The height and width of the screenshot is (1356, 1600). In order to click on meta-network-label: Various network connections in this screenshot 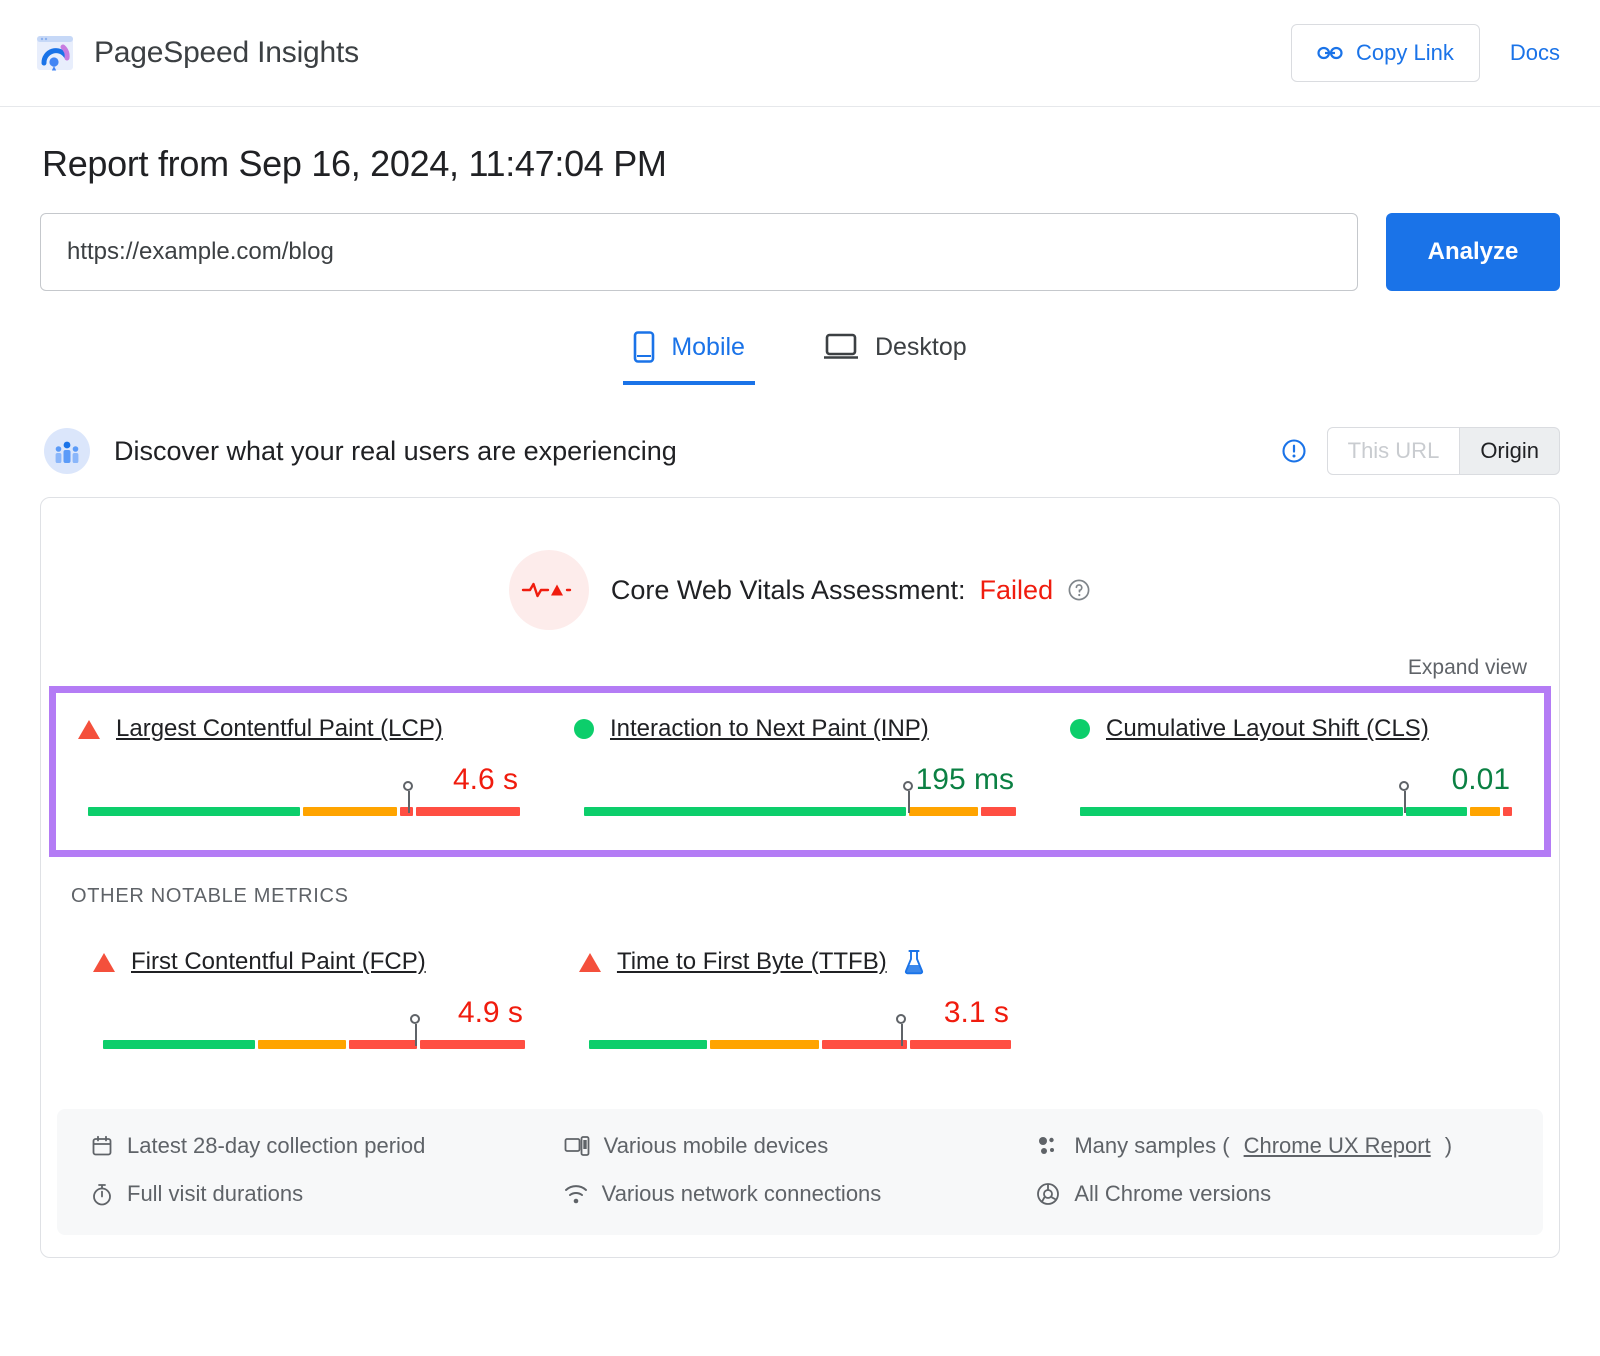, I will do `click(741, 1193)`.